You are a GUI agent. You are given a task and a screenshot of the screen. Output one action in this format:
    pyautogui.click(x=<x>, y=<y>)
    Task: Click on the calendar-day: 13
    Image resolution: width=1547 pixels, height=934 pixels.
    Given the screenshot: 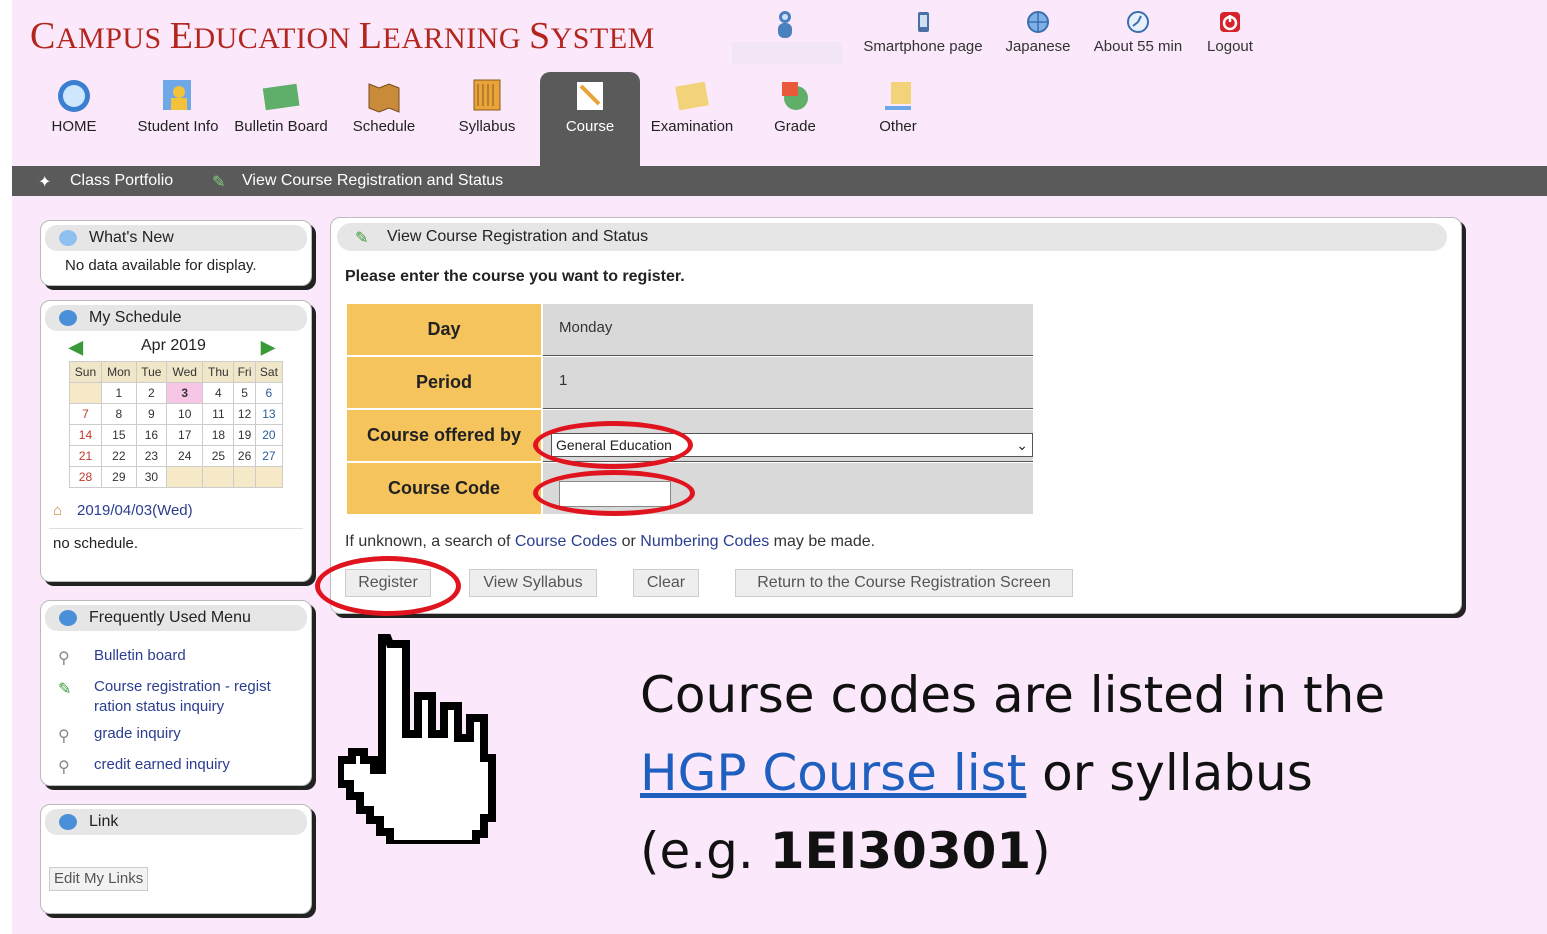 What is the action you would take?
    pyautogui.click(x=269, y=414)
    